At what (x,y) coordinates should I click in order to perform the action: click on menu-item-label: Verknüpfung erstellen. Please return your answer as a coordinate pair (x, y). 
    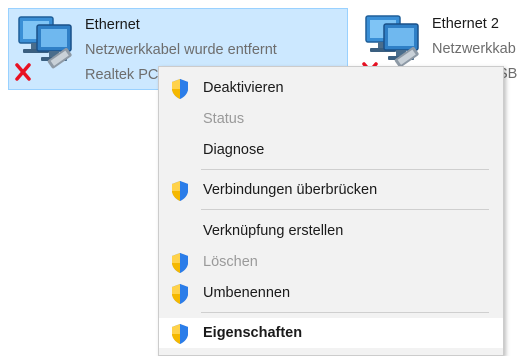
    Looking at the image, I should click on (273, 231).